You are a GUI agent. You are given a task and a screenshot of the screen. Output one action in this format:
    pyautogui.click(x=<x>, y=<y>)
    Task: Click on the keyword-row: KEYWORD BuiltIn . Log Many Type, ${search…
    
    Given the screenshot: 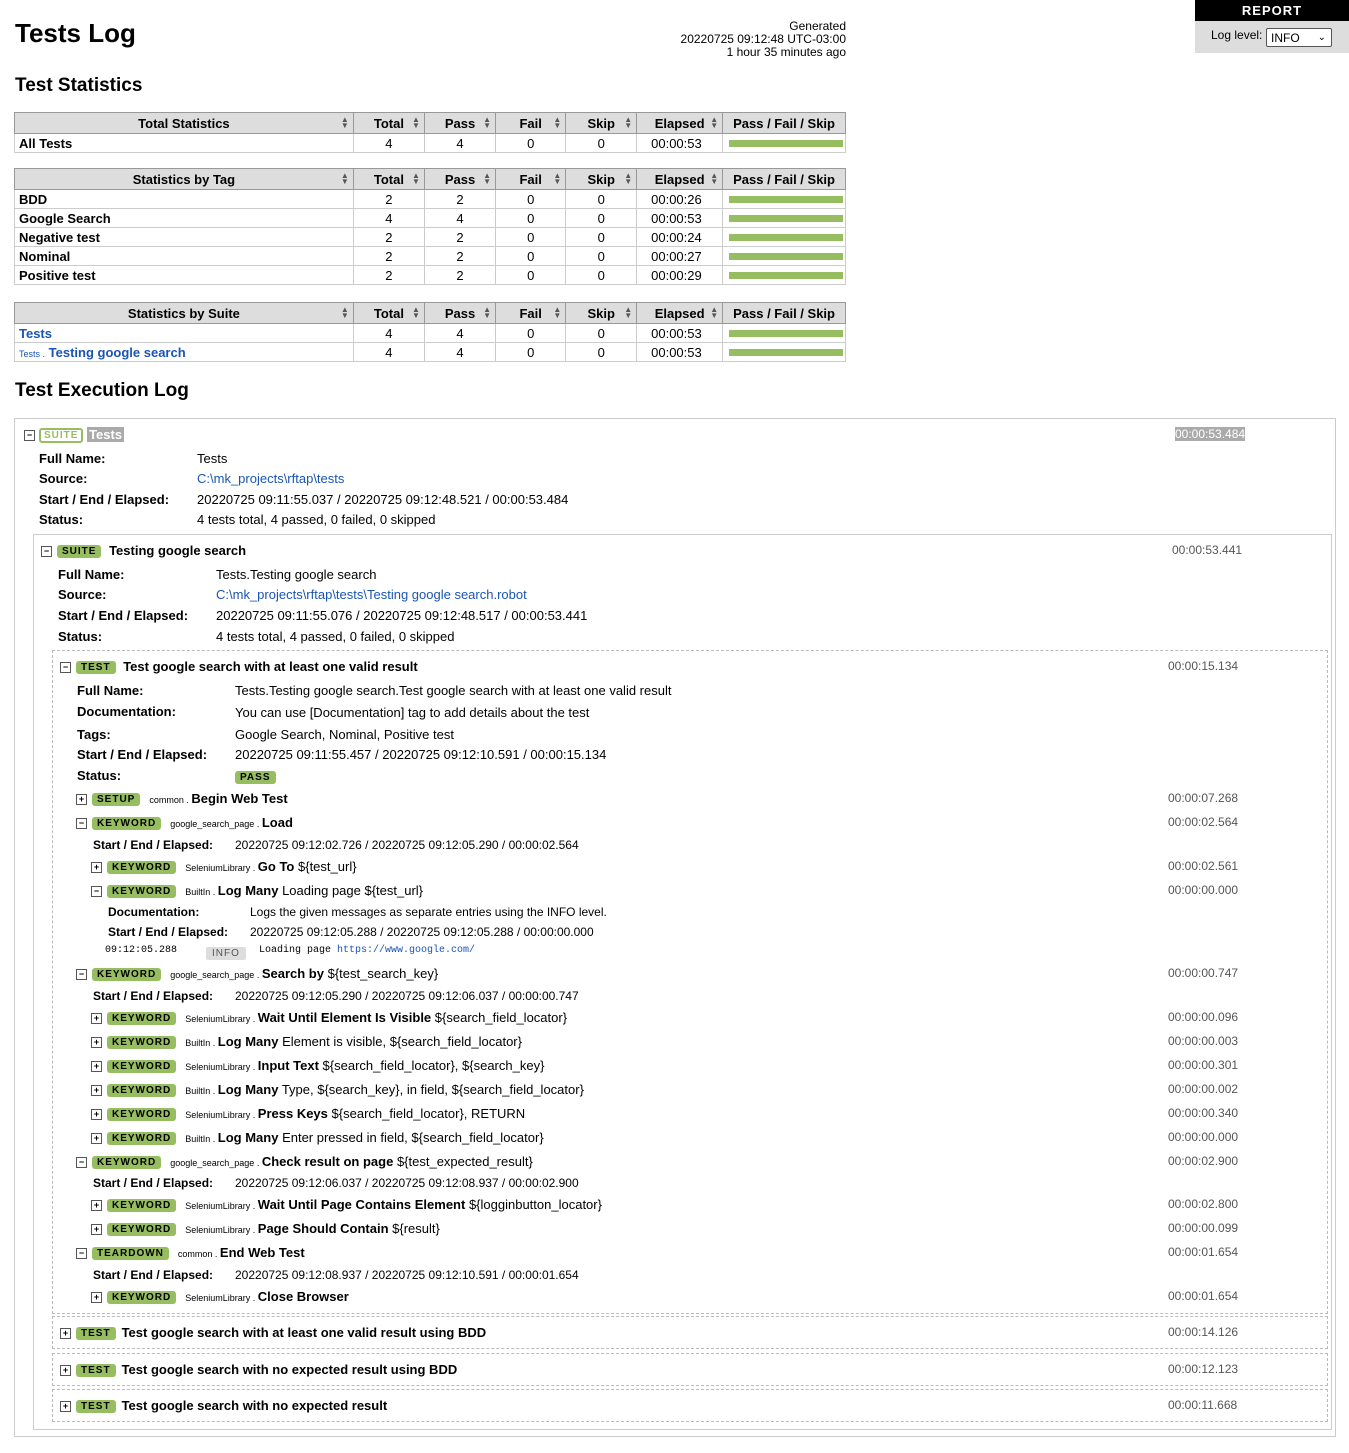 What is the action you would take?
    pyautogui.click(x=345, y=1089)
    